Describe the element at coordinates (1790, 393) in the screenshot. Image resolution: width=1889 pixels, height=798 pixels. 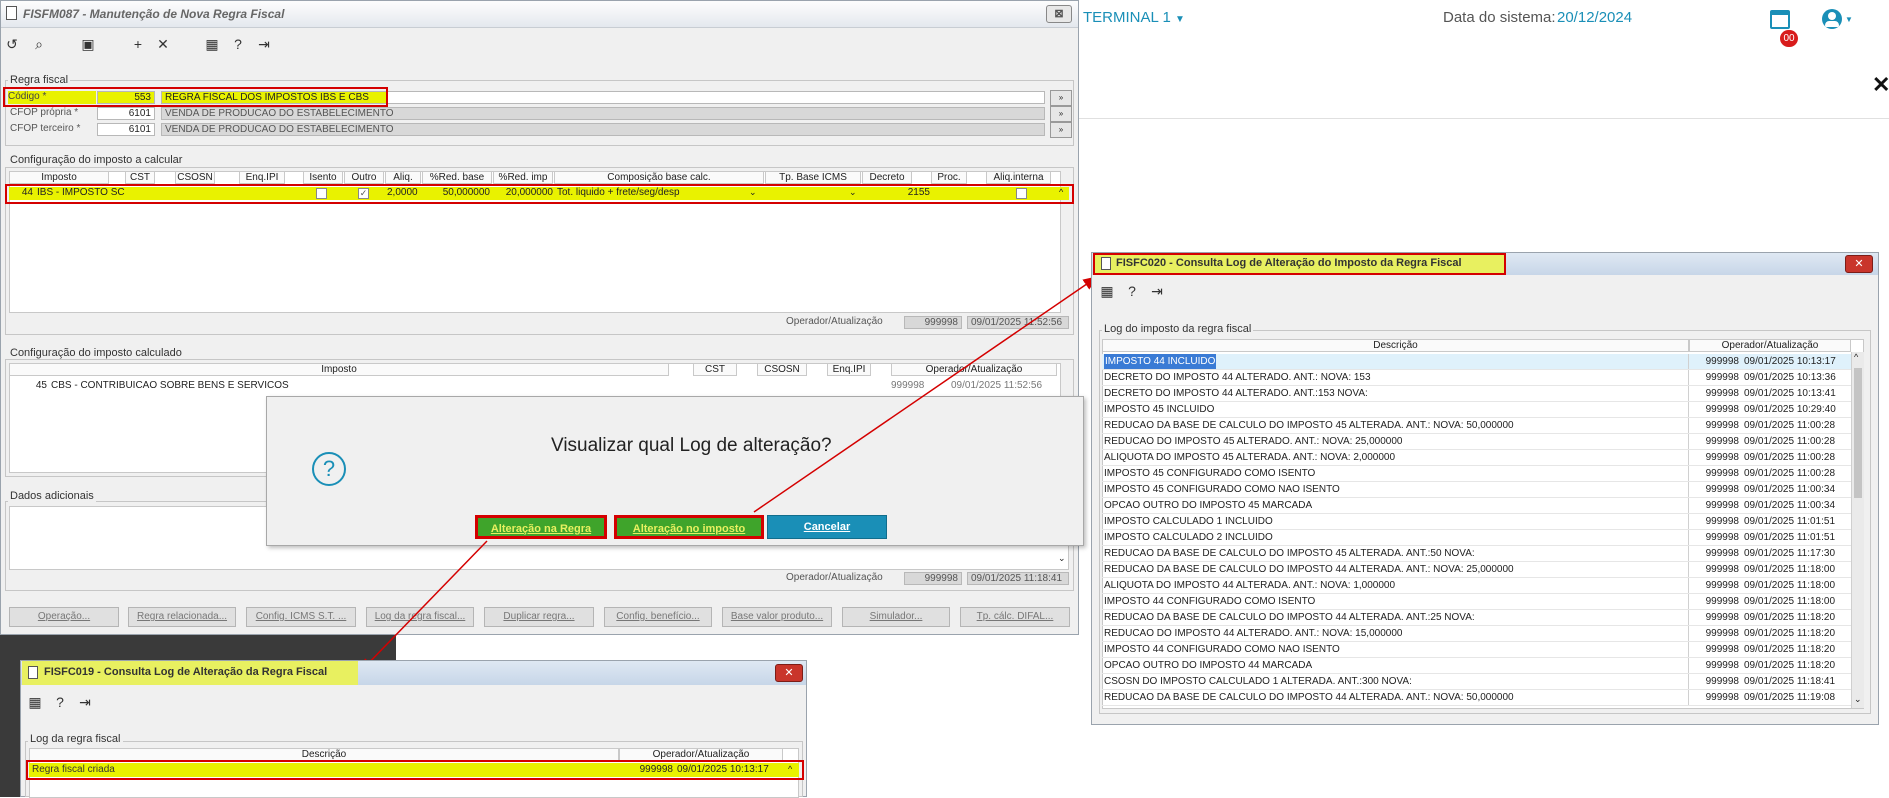
I see `row-atualizacao: 09/01/2025 10:13:41` at that location.